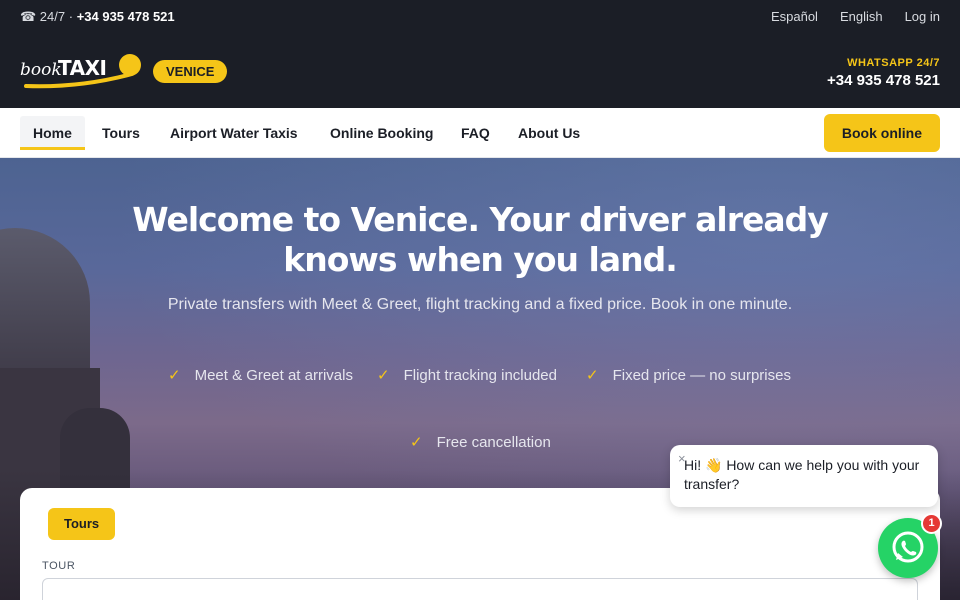 This screenshot has height=600, width=960. I want to click on book-online-button: Book online, so click(881, 133).